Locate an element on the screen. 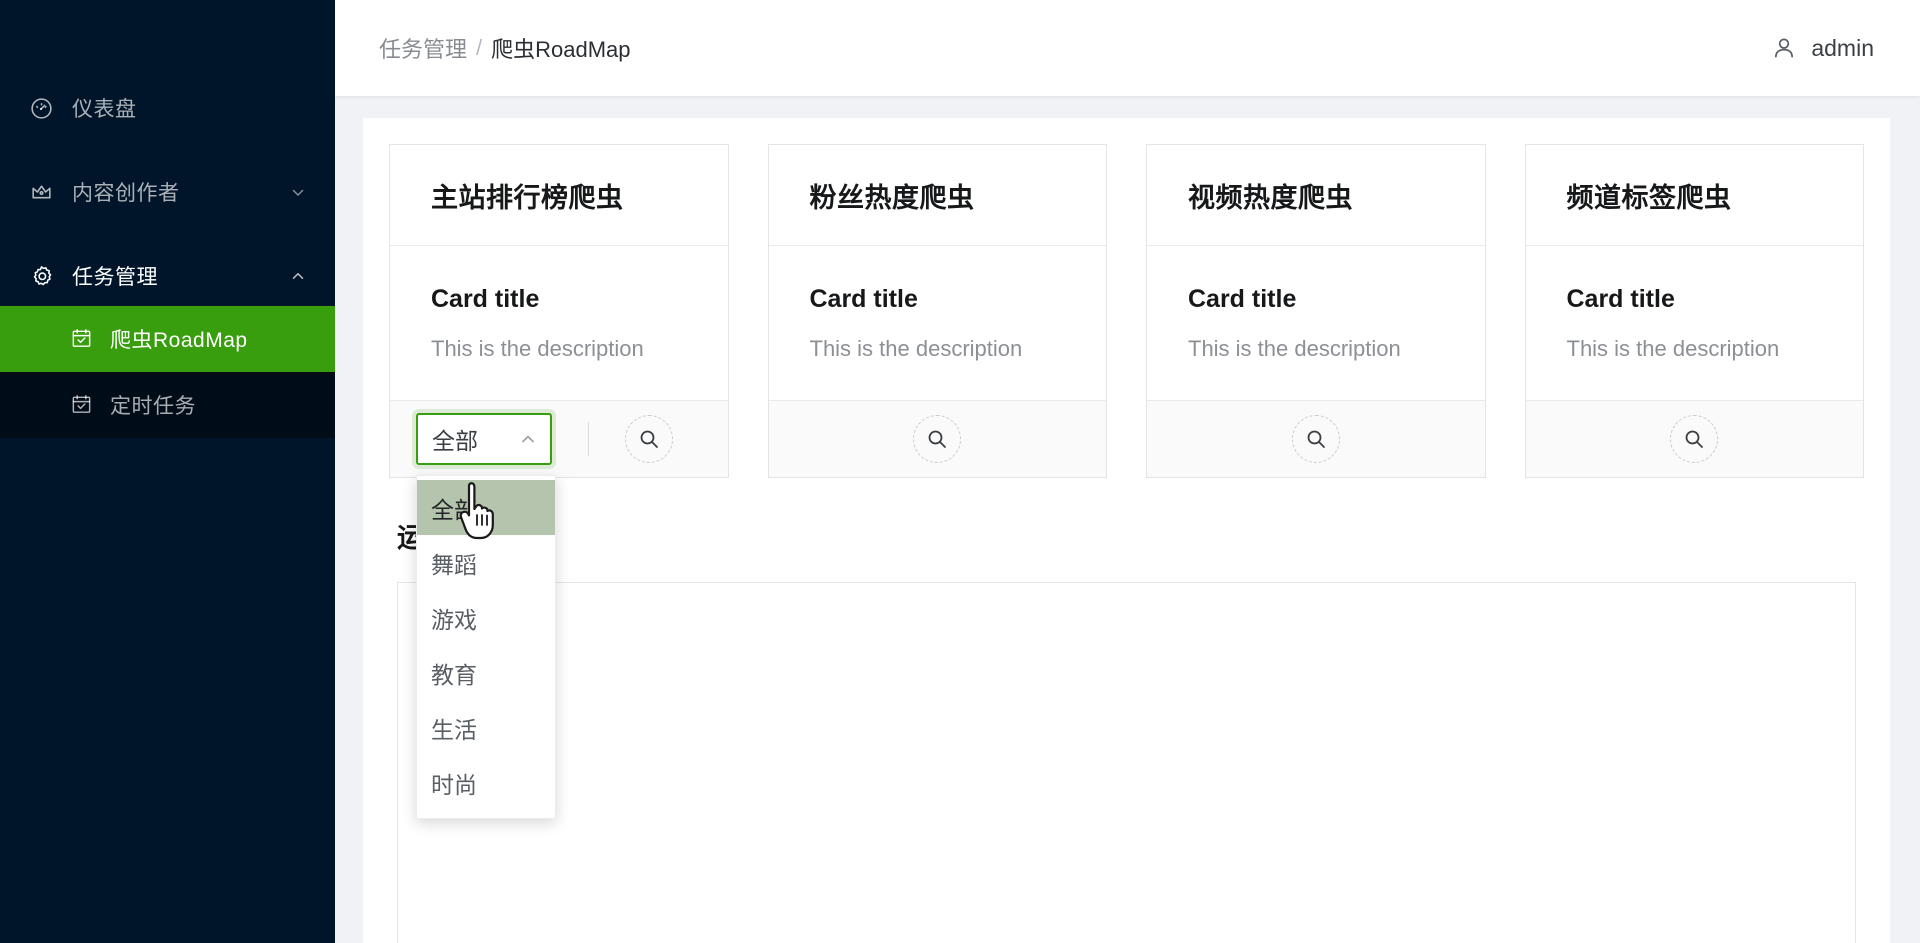  sidebar-submenu-task-management: 爬虫RoadMap 定时任务 is located at coordinates (167, 372).